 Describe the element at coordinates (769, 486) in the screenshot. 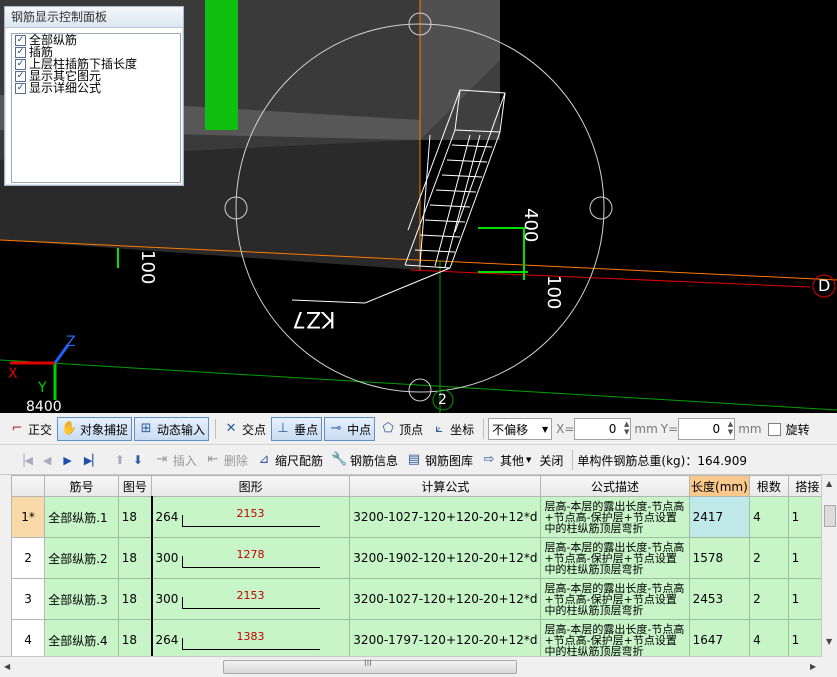

I see `column-header: 根数` at that location.